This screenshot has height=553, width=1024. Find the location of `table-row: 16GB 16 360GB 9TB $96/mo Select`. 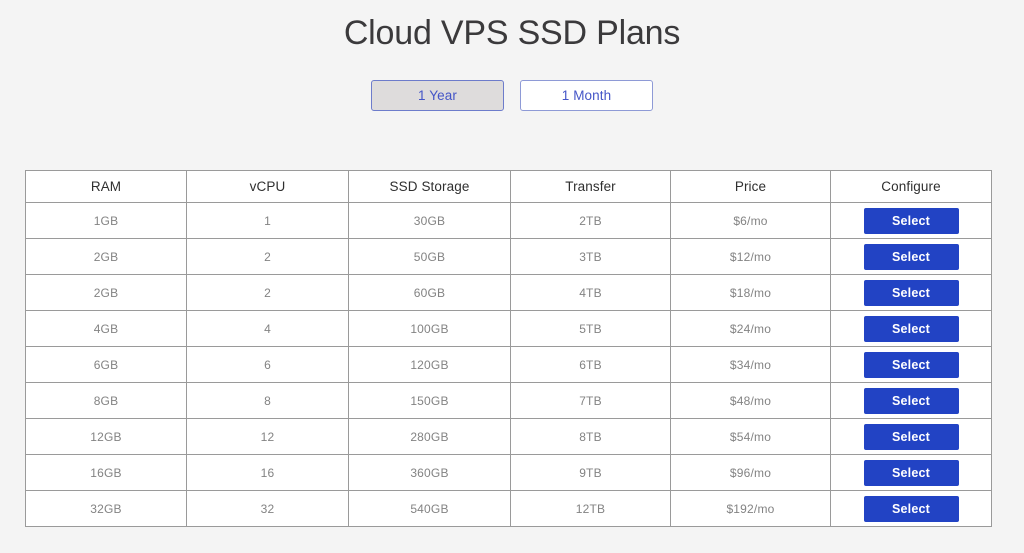

table-row: 16GB 16 360GB 9TB $96/mo Select is located at coordinates (508, 472).